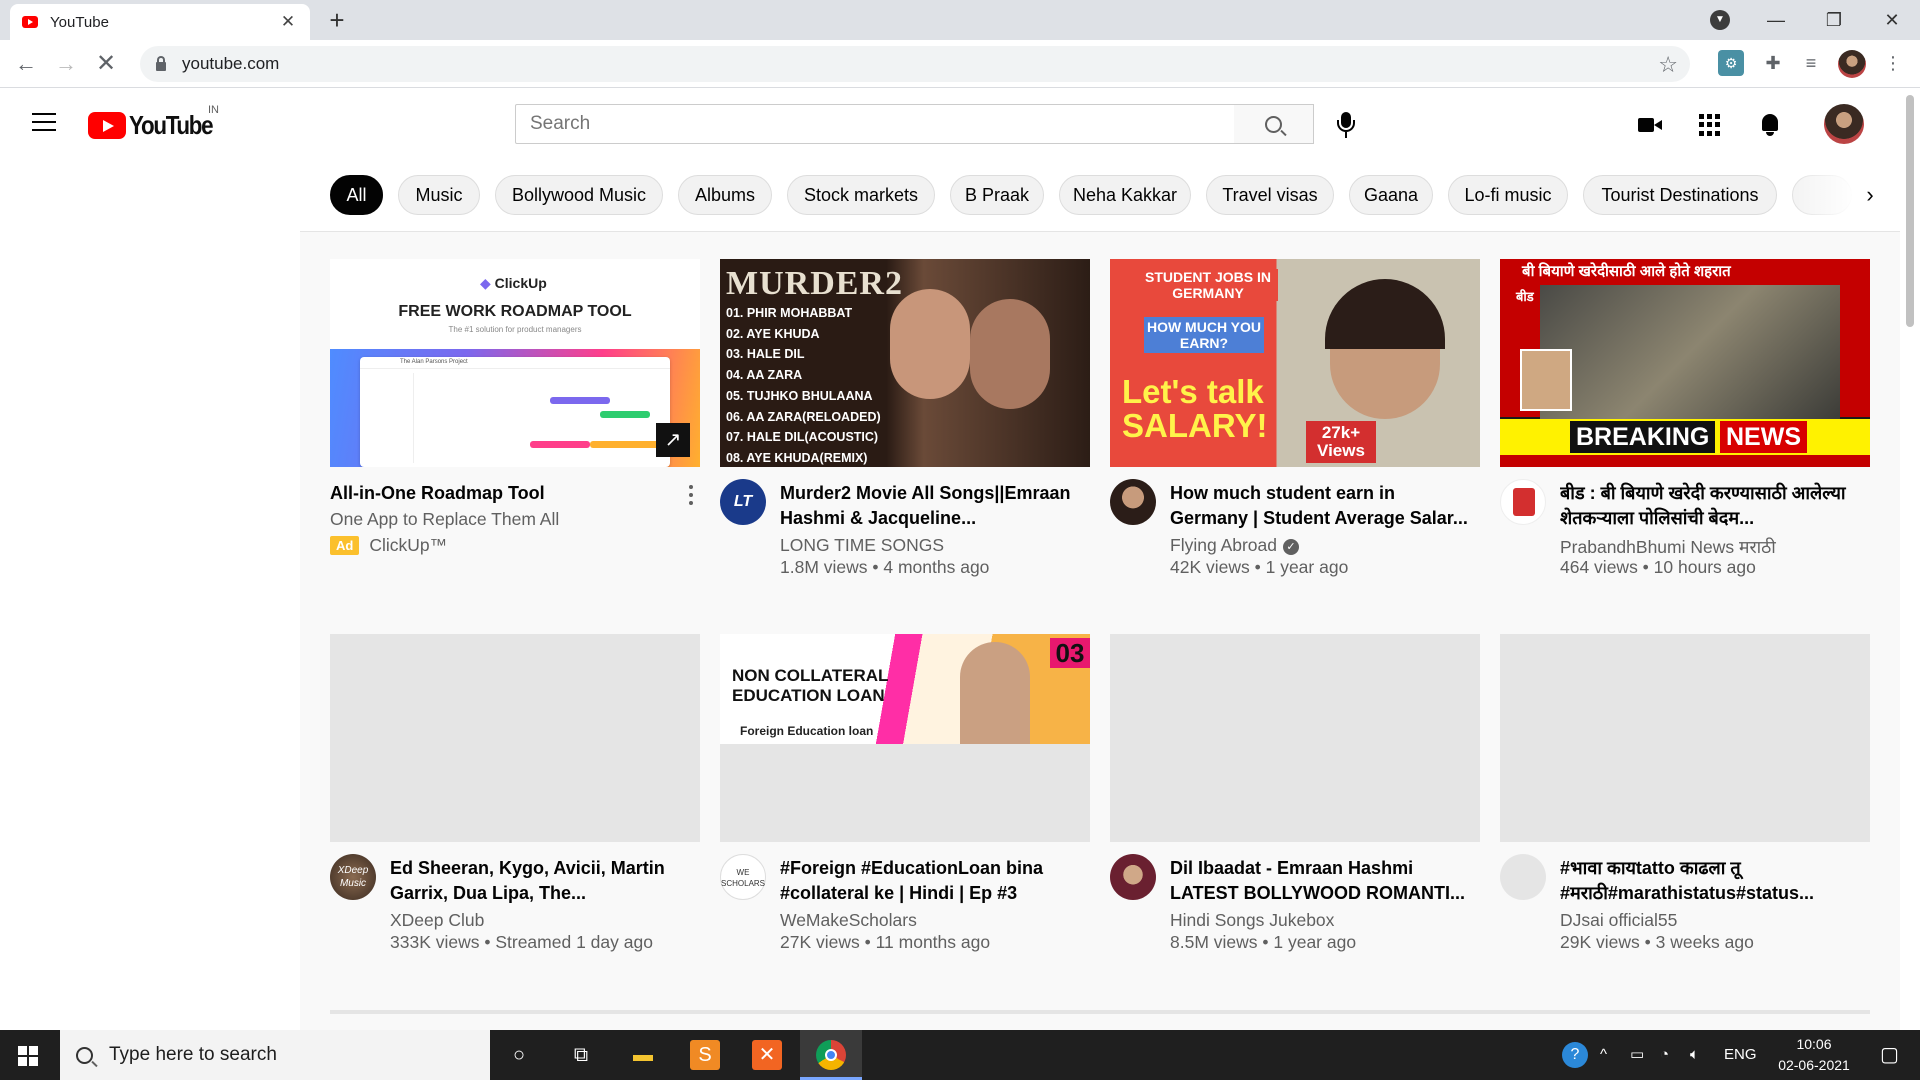 The width and height of the screenshot is (1920, 1080). What do you see at coordinates (1910, 211) in the screenshot?
I see `scrollbar-thumb` at bounding box center [1910, 211].